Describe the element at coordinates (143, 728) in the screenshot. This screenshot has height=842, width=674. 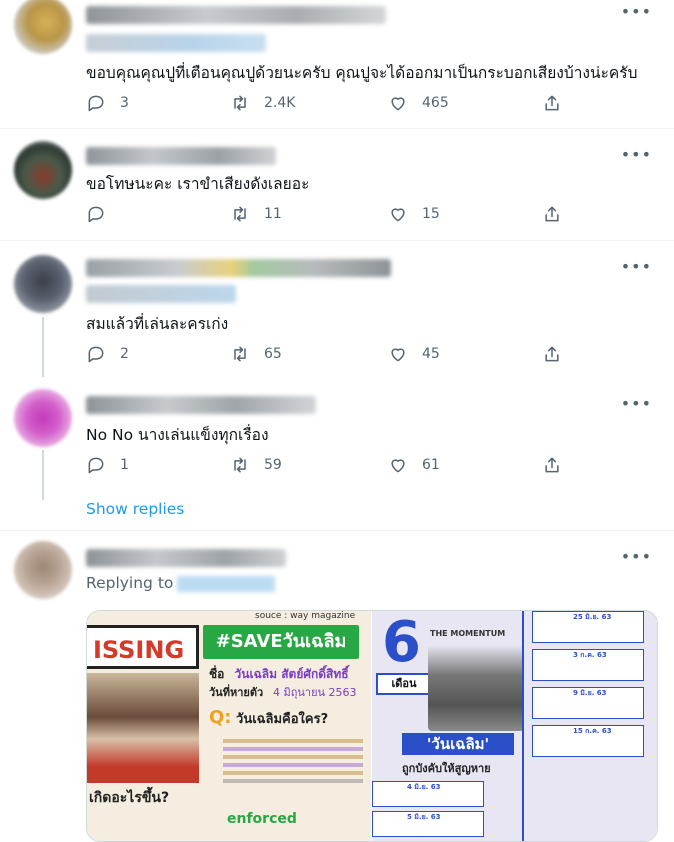
I see `portrait` at that location.